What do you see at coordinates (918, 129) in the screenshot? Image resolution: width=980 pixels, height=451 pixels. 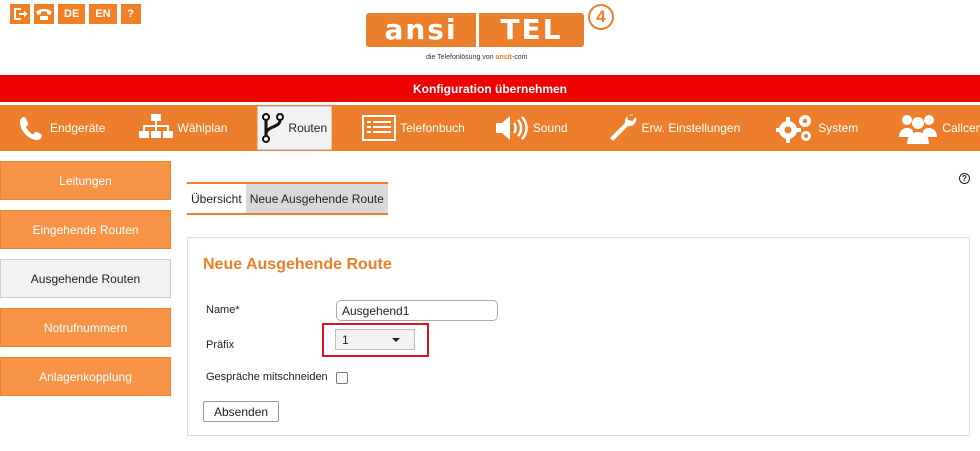 I see `users-icon` at bounding box center [918, 129].